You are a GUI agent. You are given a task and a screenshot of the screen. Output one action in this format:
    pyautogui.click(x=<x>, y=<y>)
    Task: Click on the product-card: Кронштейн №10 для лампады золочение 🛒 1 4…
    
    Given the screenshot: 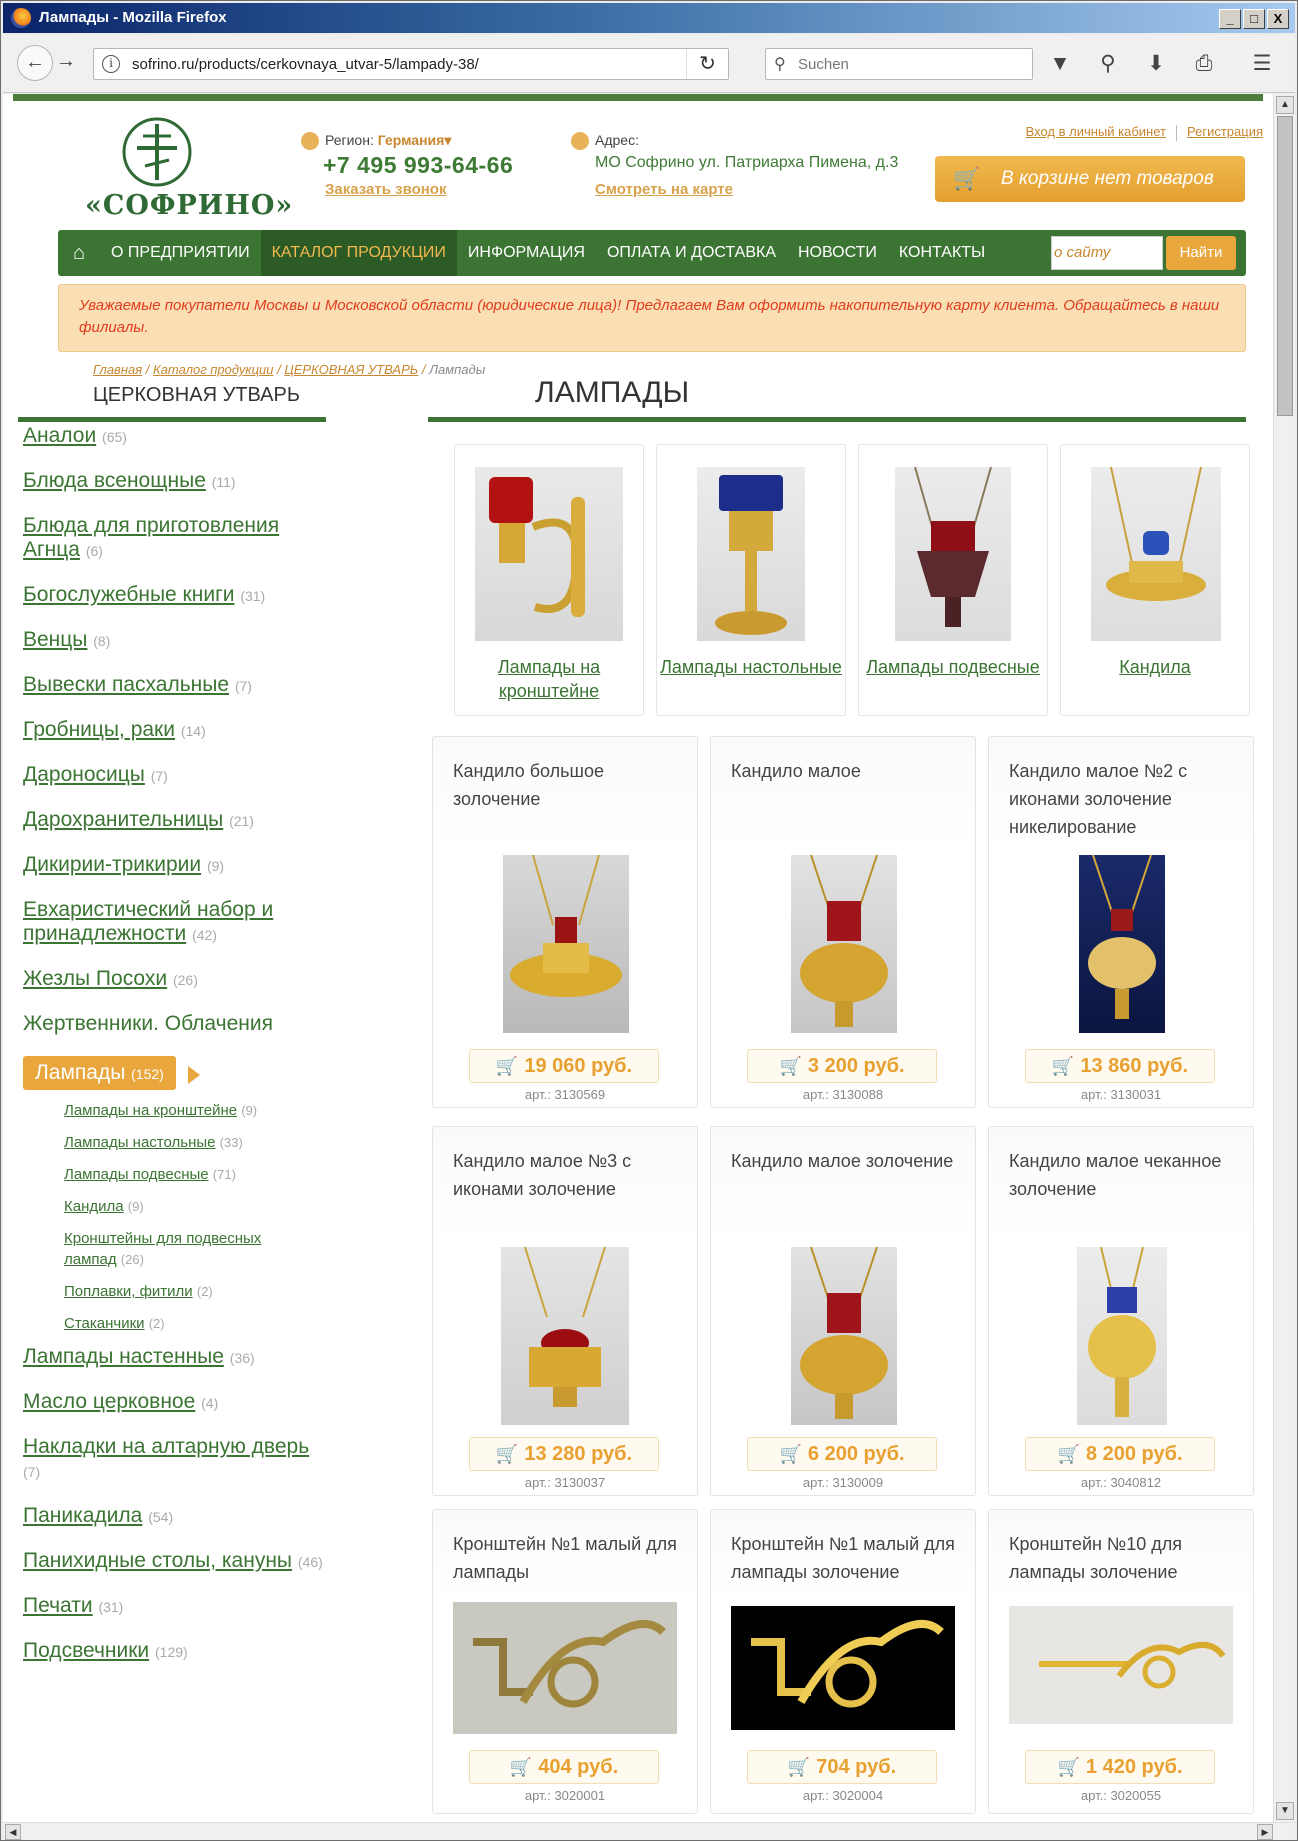 What is the action you would take?
    pyautogui.click(x=1121, y=1661)
    